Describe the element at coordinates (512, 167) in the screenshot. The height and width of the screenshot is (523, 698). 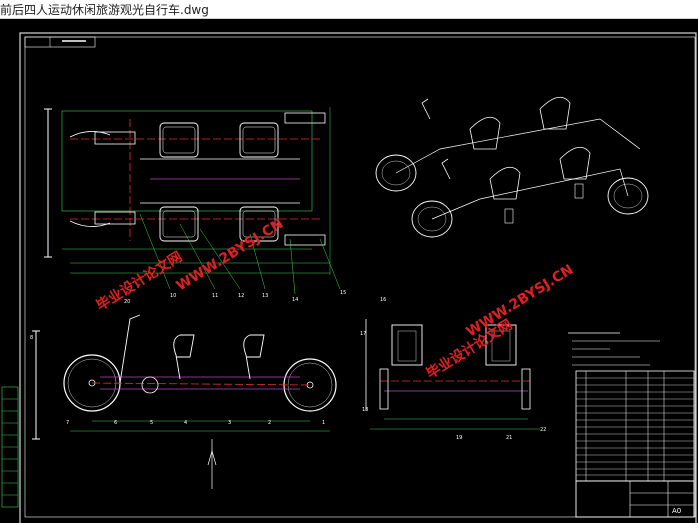
I see `isometric-view` at that location.